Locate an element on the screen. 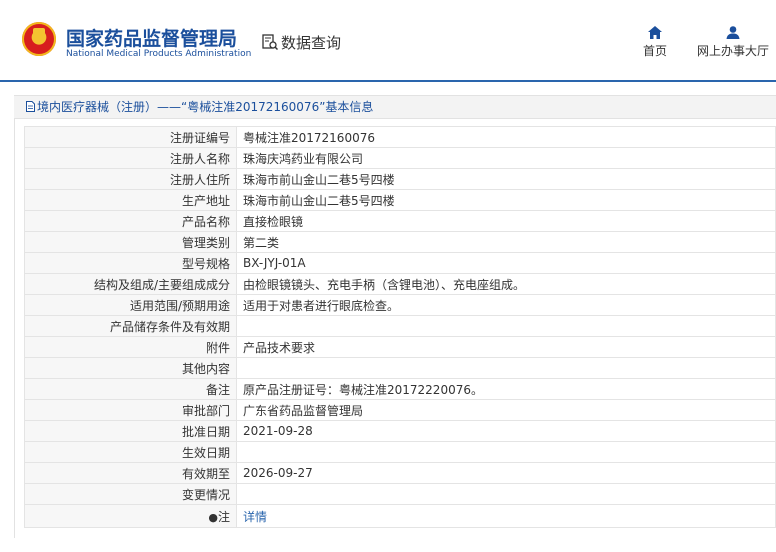 The height and width of the screenshot is (552, 776). table-row: 其他内容 is located at coordinates (400, 368).